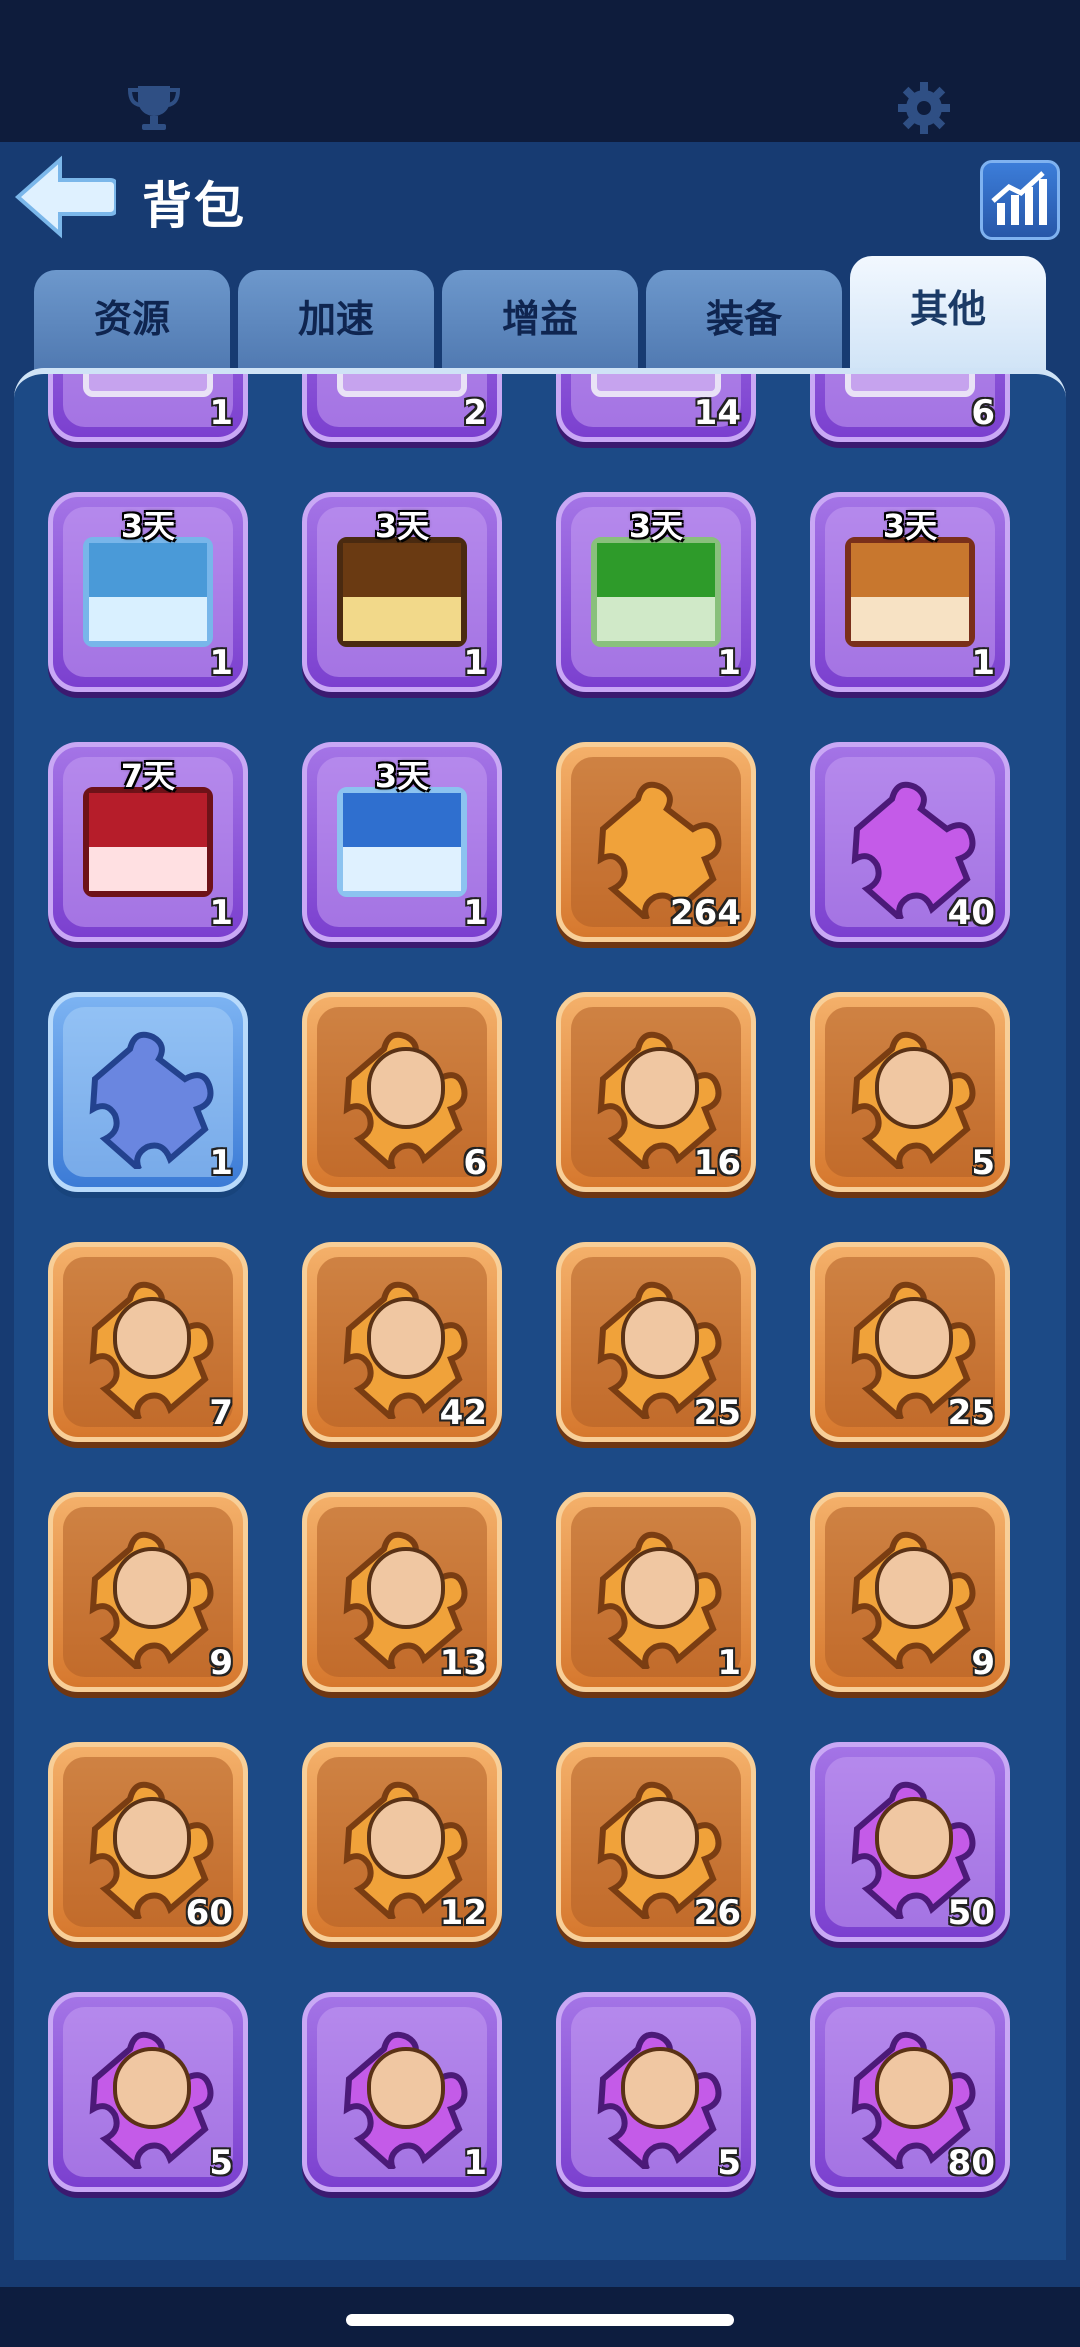 This screenshot has width=1080, height=2347. What do you see at coordinates (132, 322) in the screenshot?
I see `tab-resources: 资源` at bounding box center [132, 322].